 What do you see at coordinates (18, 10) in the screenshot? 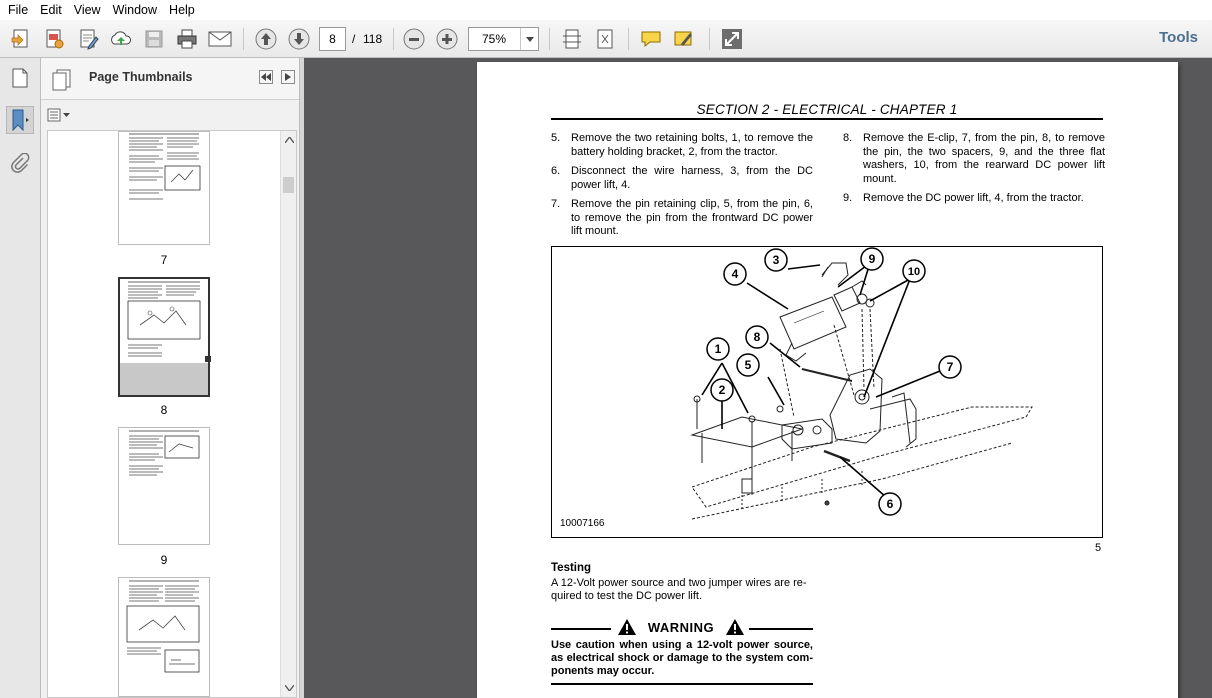
I see `menu-file: File` at bounding box center [18, 10].